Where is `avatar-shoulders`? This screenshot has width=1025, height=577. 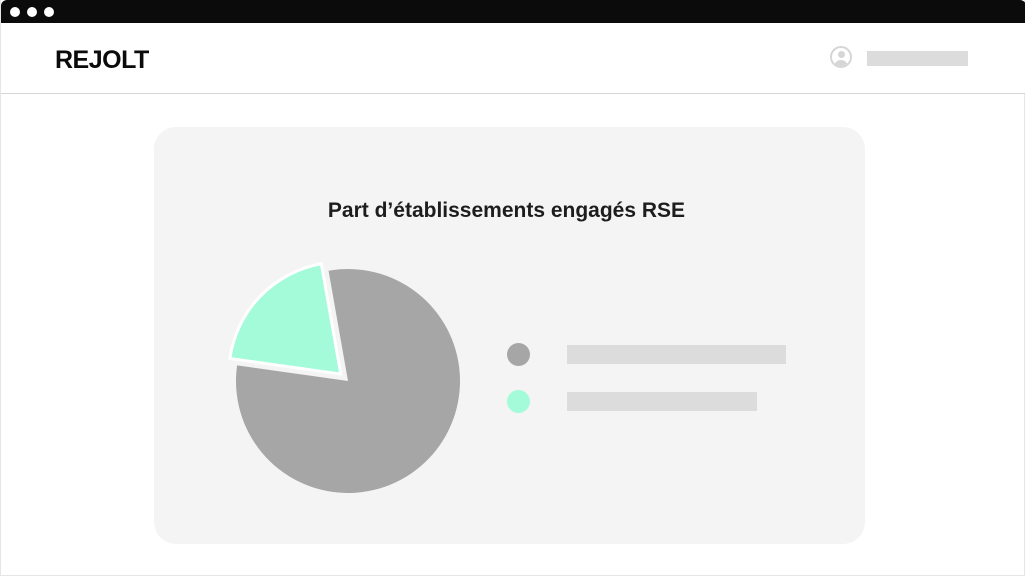
avatar-shoulders is located at coordinates (841, 63).